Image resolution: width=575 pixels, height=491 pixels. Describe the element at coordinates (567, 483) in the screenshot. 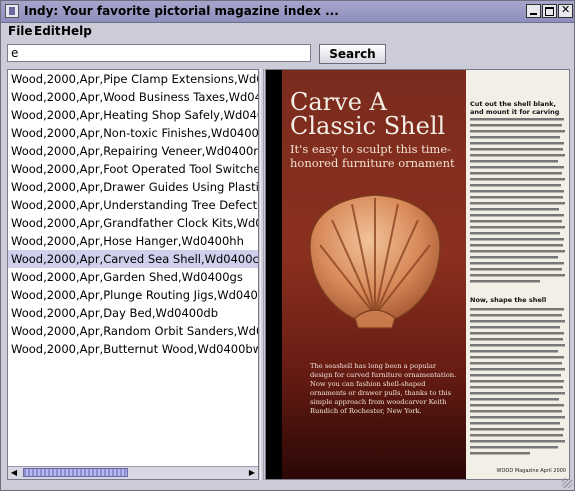

I see `resize-grip-icon` at that location.